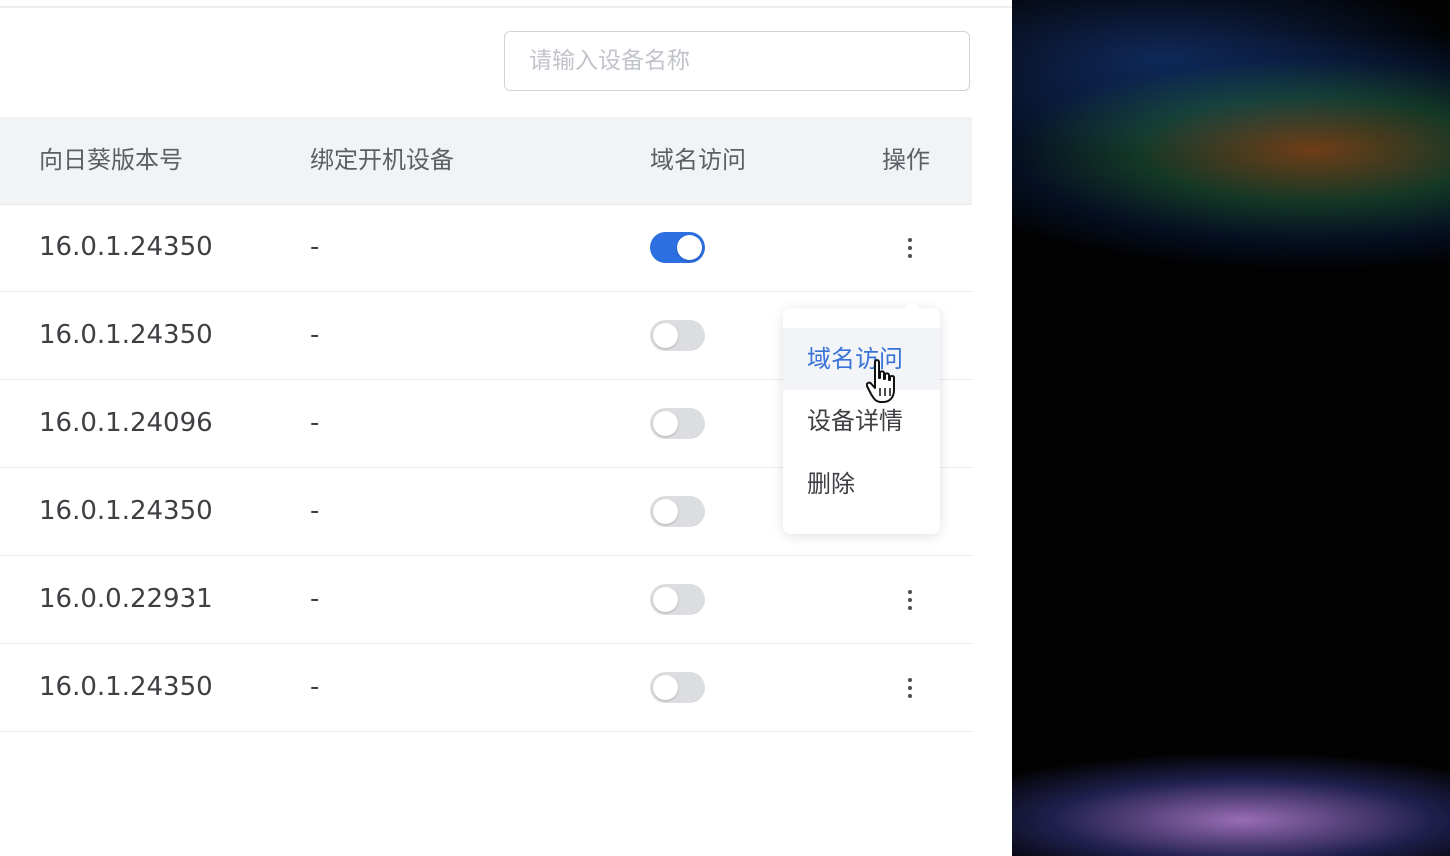 The image size is (1450, 856). I want to click on menu-item-device-details: 设备详情, so click(861, 421).